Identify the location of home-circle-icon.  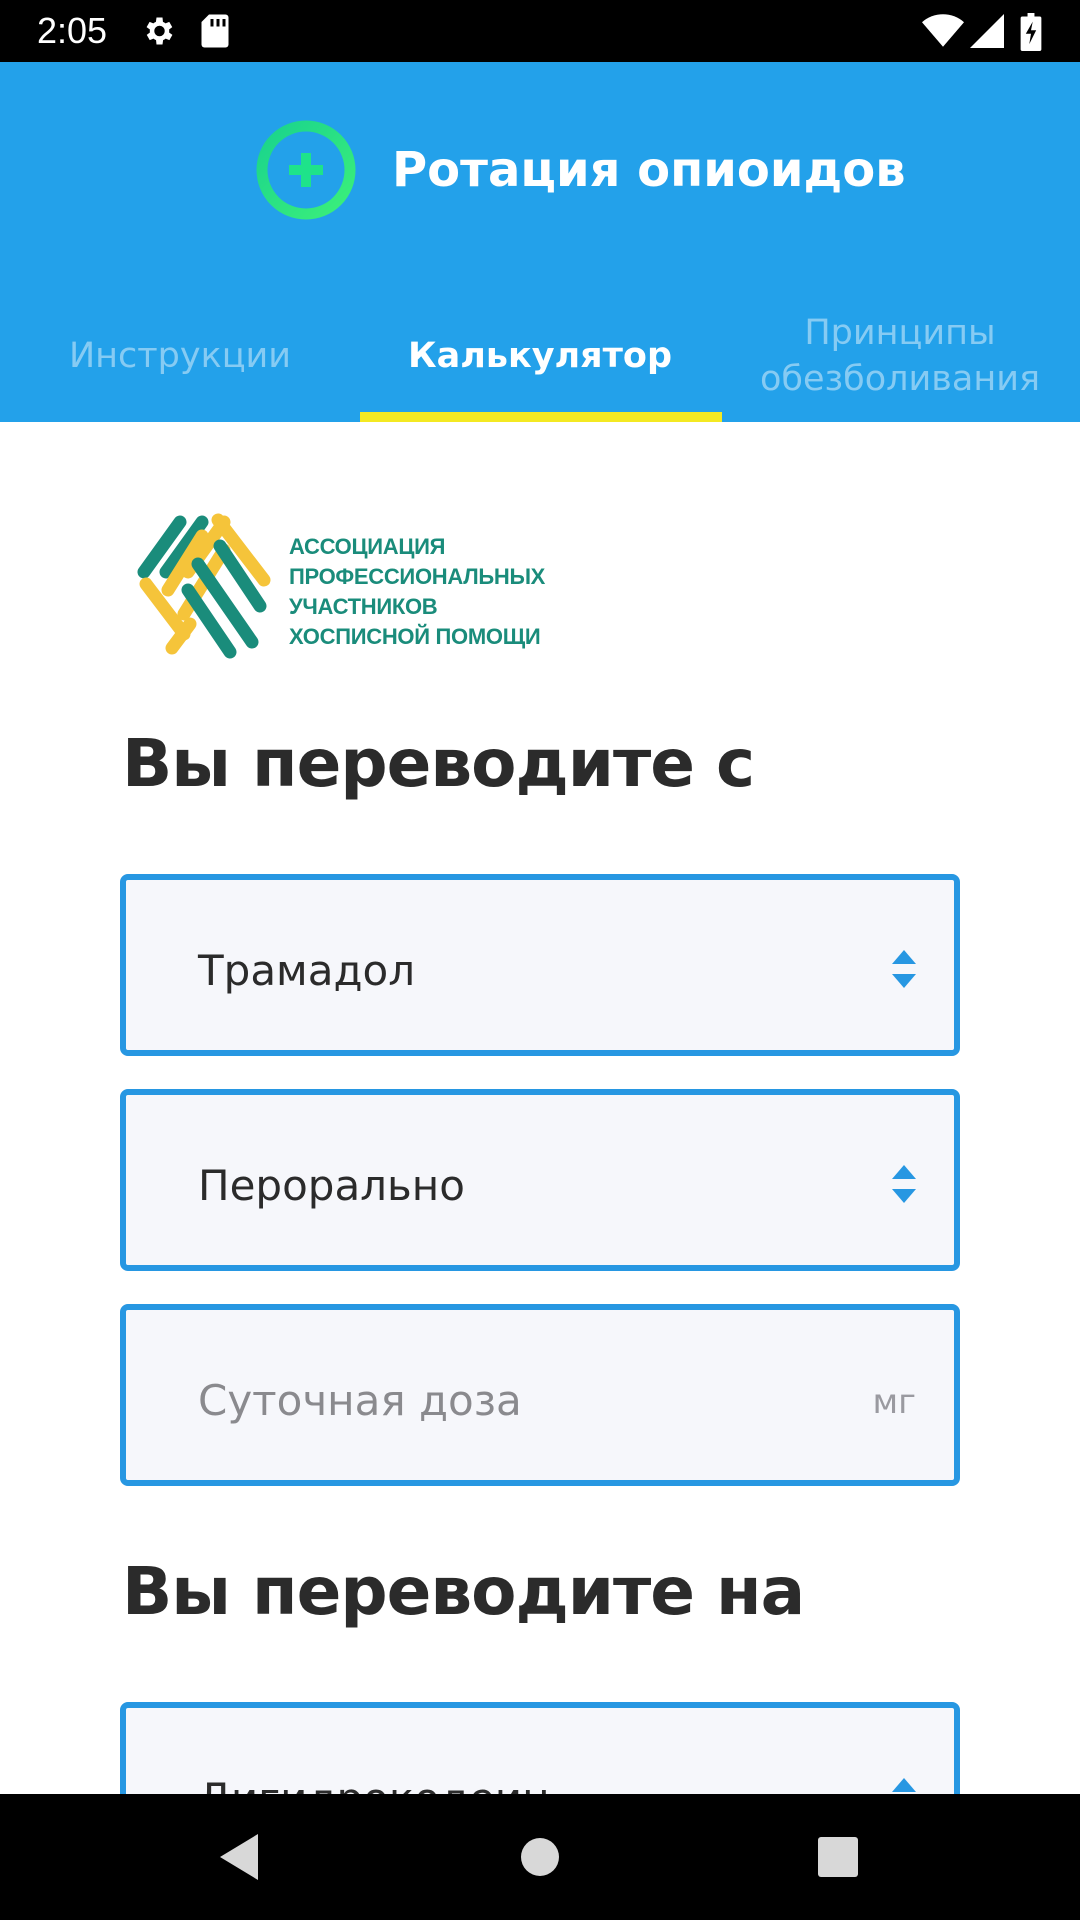
(540, 1857).